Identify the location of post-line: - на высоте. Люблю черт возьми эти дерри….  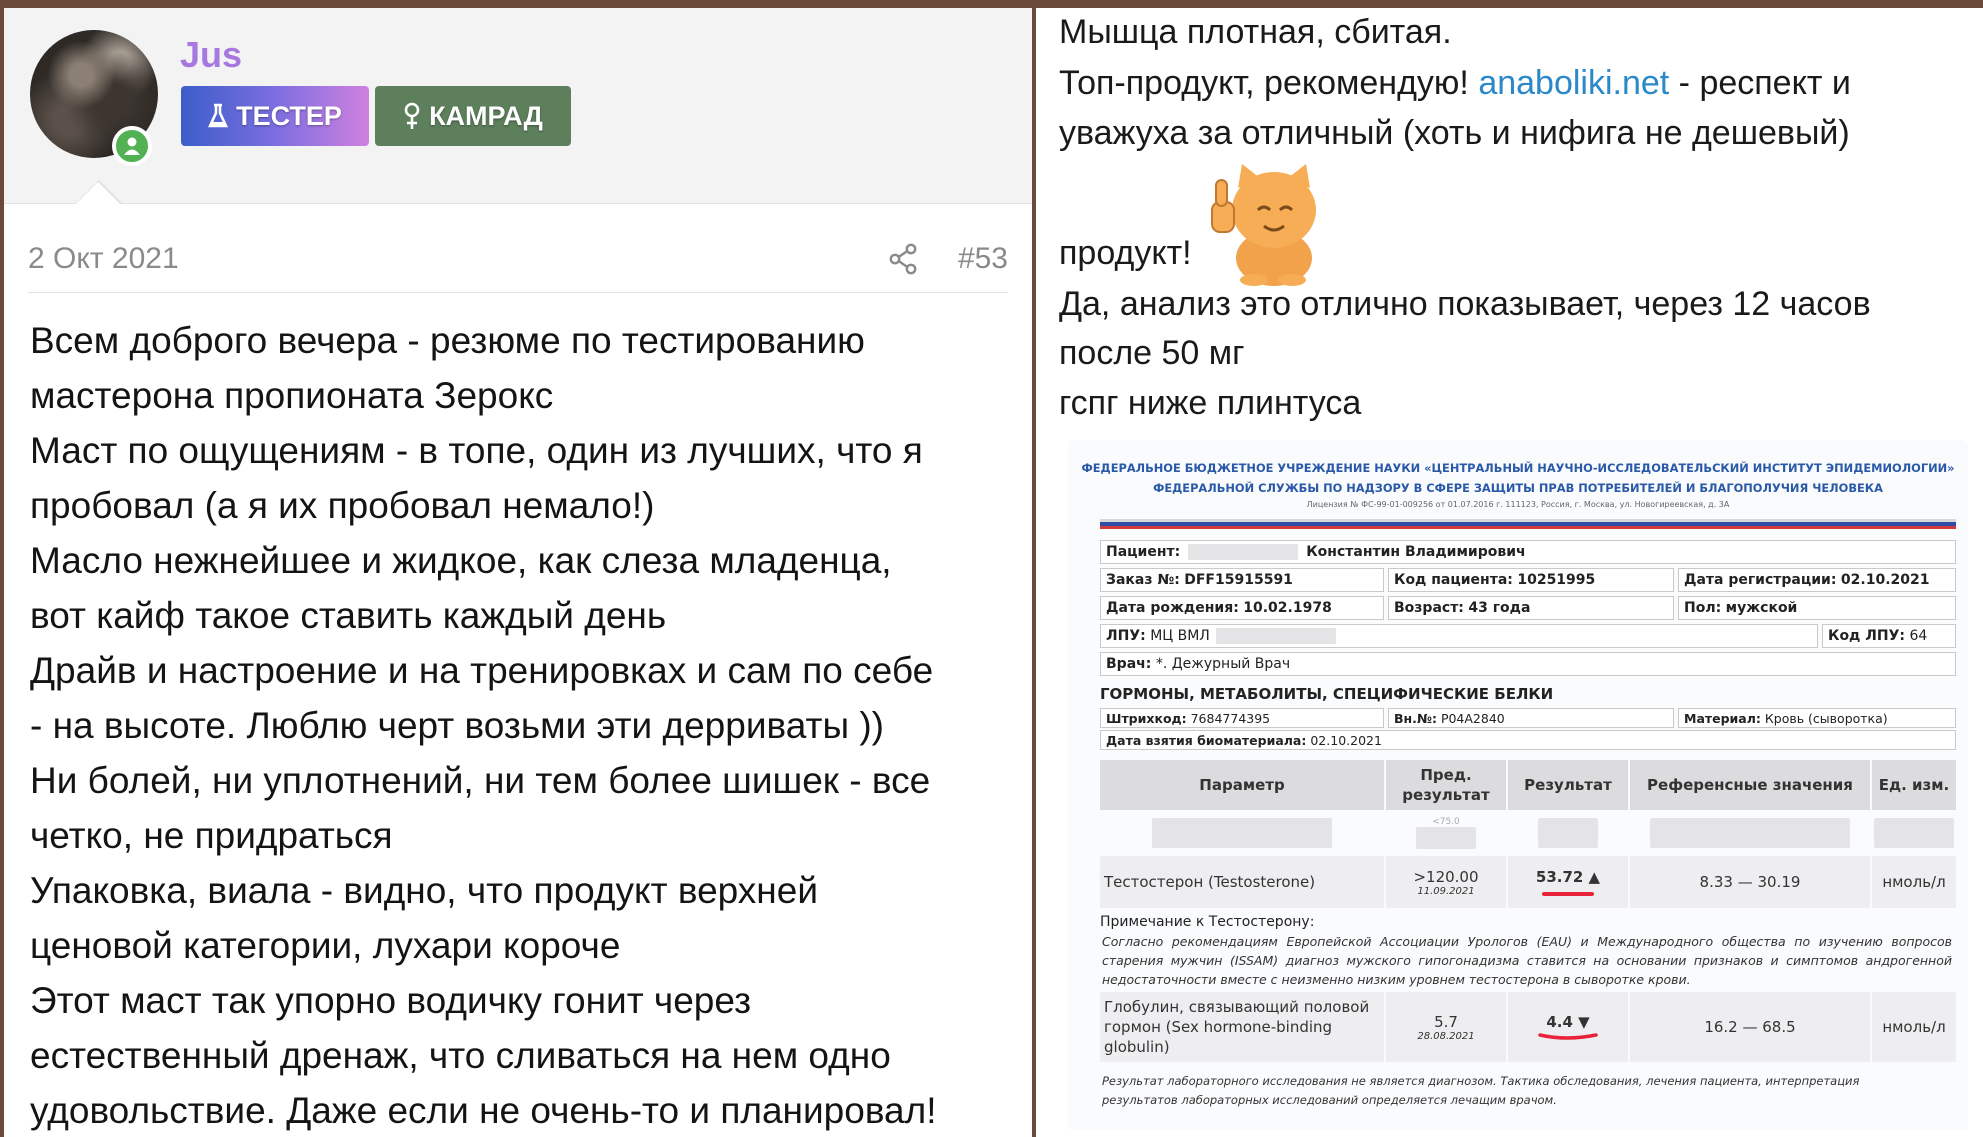
(457, 725).